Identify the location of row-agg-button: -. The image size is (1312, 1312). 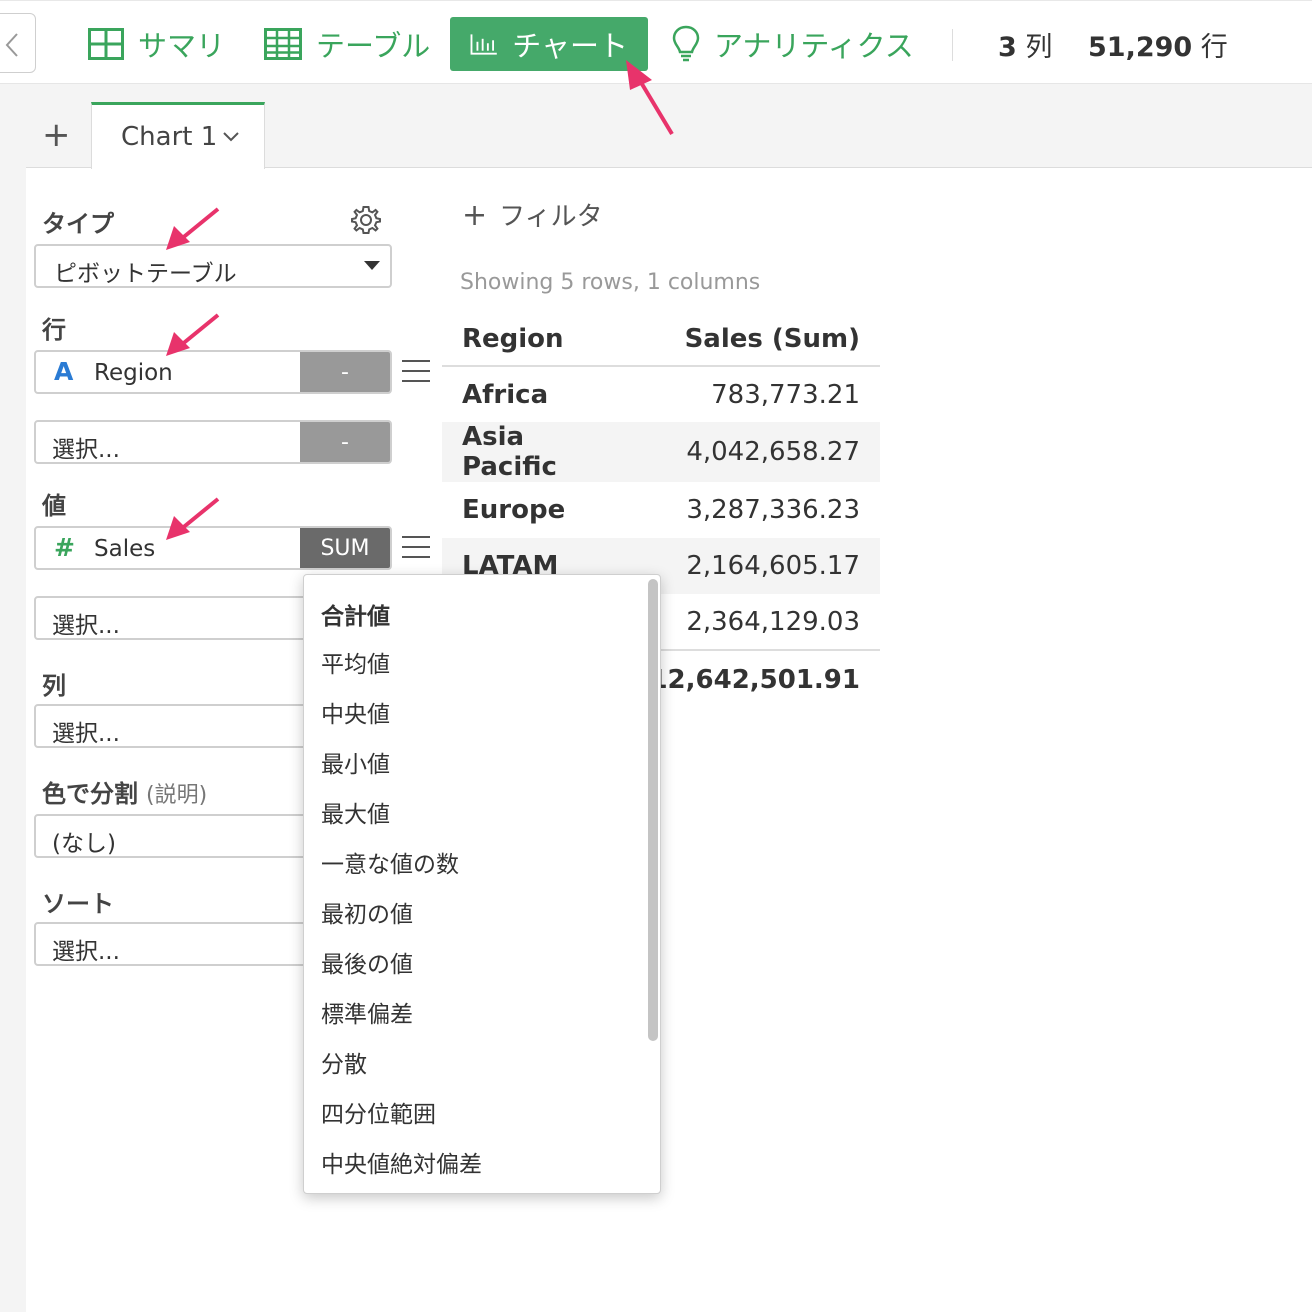
(345, 372).